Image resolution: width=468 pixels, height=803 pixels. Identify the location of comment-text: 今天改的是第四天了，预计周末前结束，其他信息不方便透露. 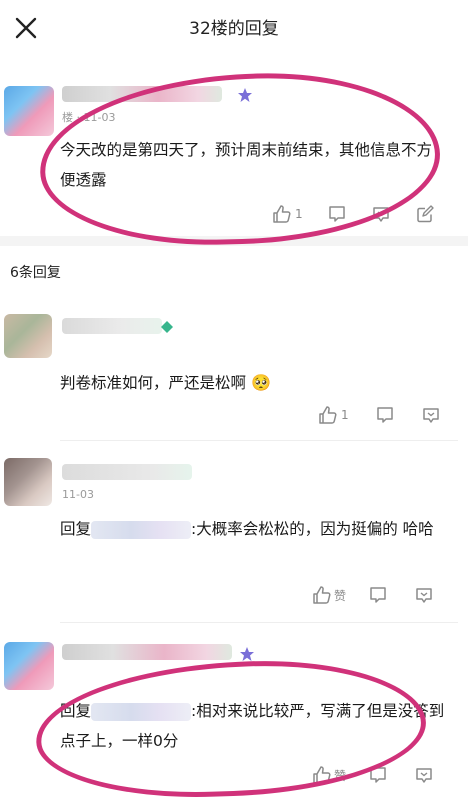
(246, 165).